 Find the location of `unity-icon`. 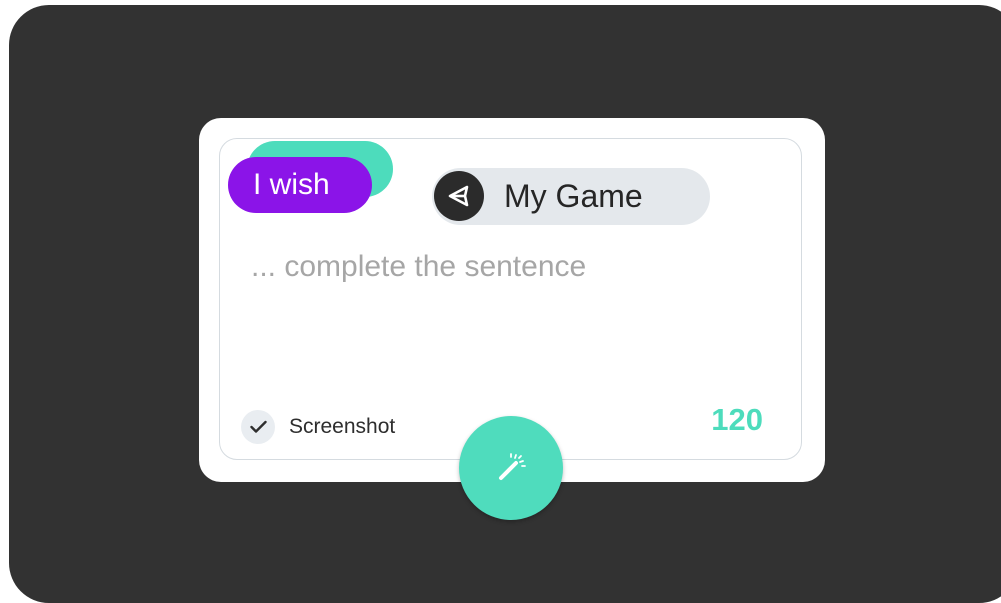

unity-icon is located at coordinates (459, 196).